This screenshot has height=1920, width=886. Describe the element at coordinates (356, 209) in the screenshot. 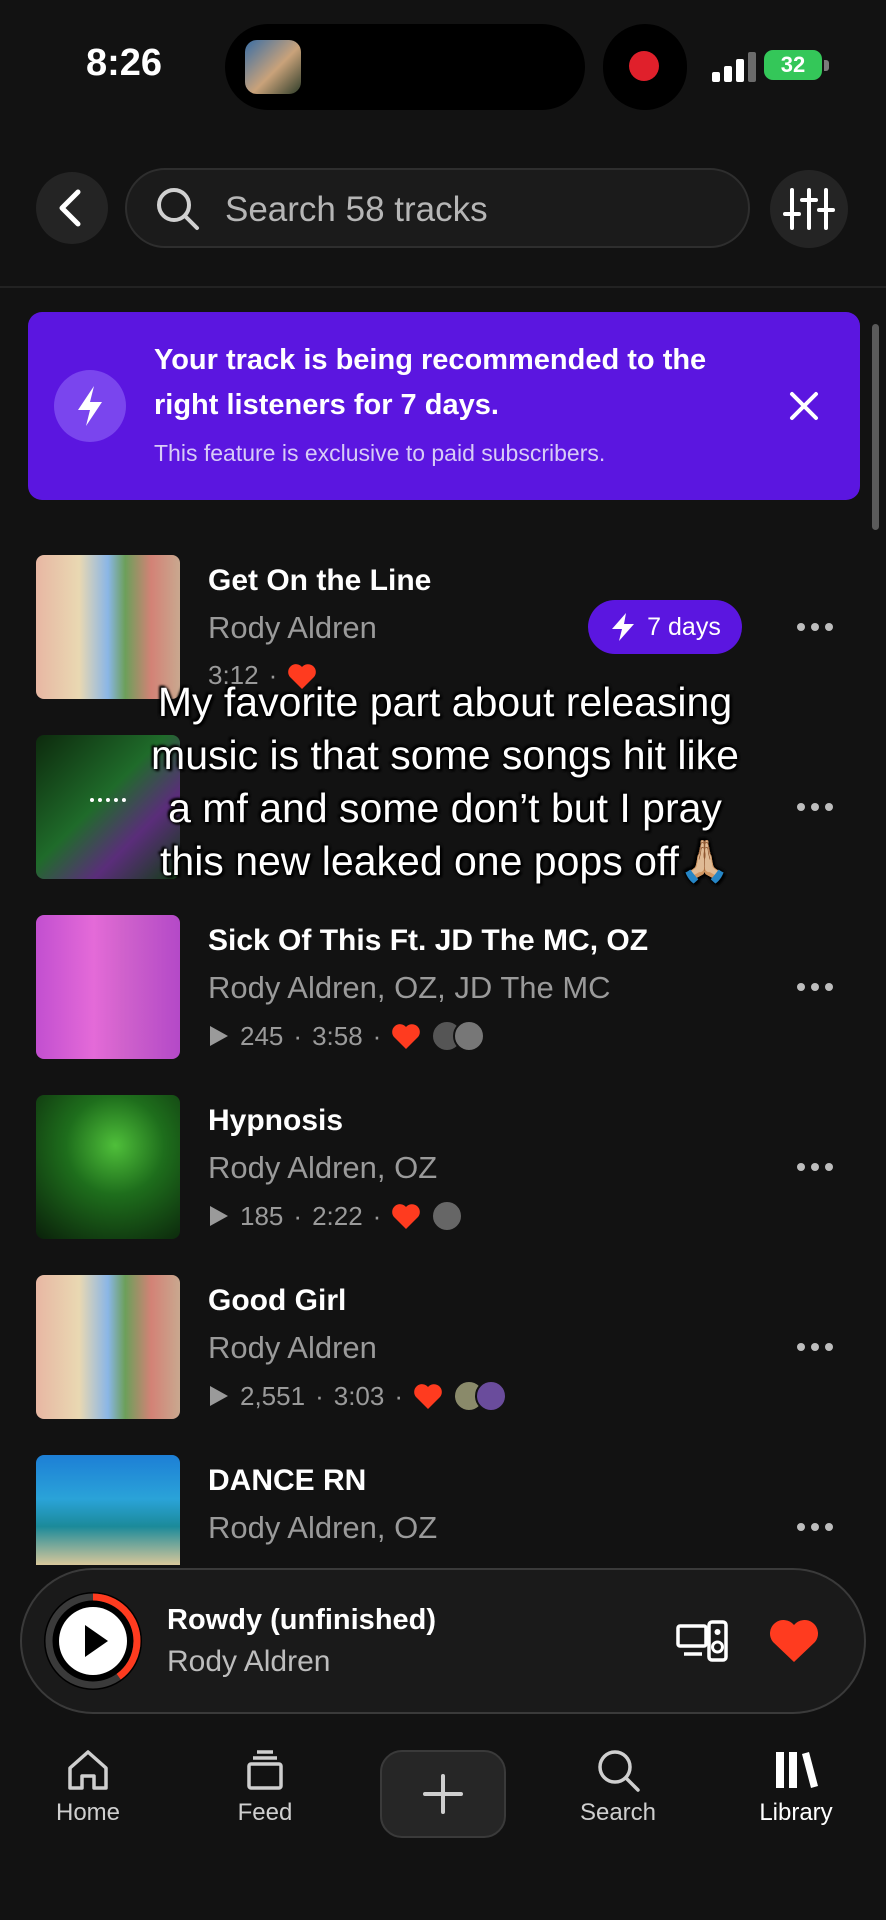

I see `search-placeholder: Search 58 tracks` at that location.